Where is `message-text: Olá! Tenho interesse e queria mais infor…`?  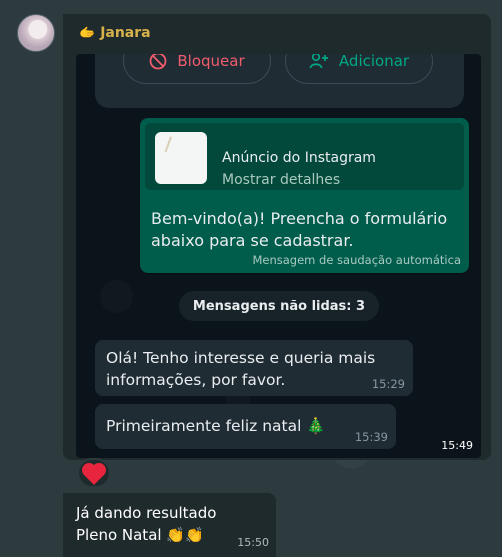 message-text: Olá! Tenho interesse e queria mais infor… is located at coordinates (241, 369).